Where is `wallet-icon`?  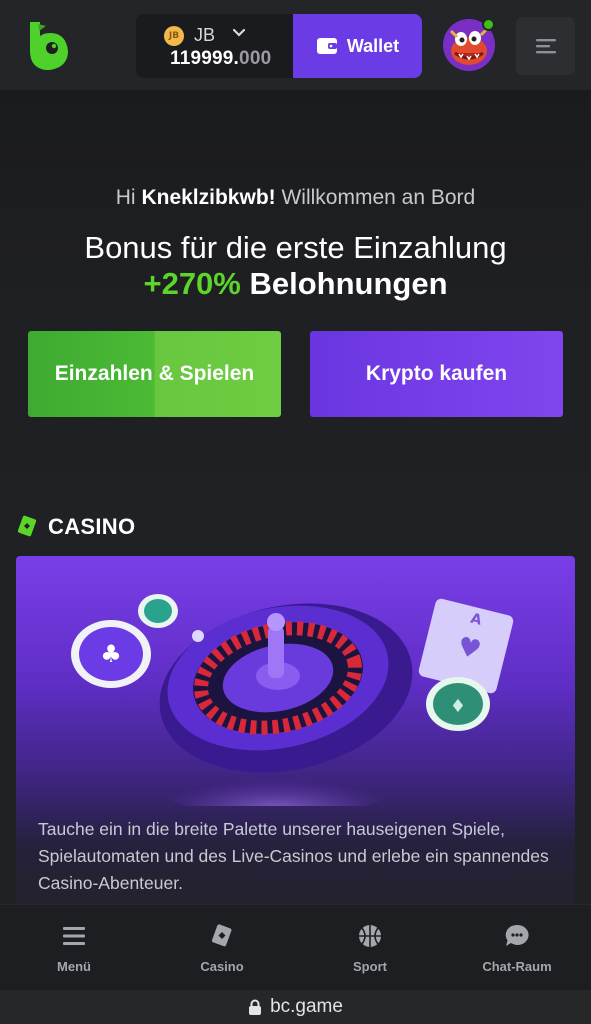 wallet-icon is located at coordinates (326, 46).